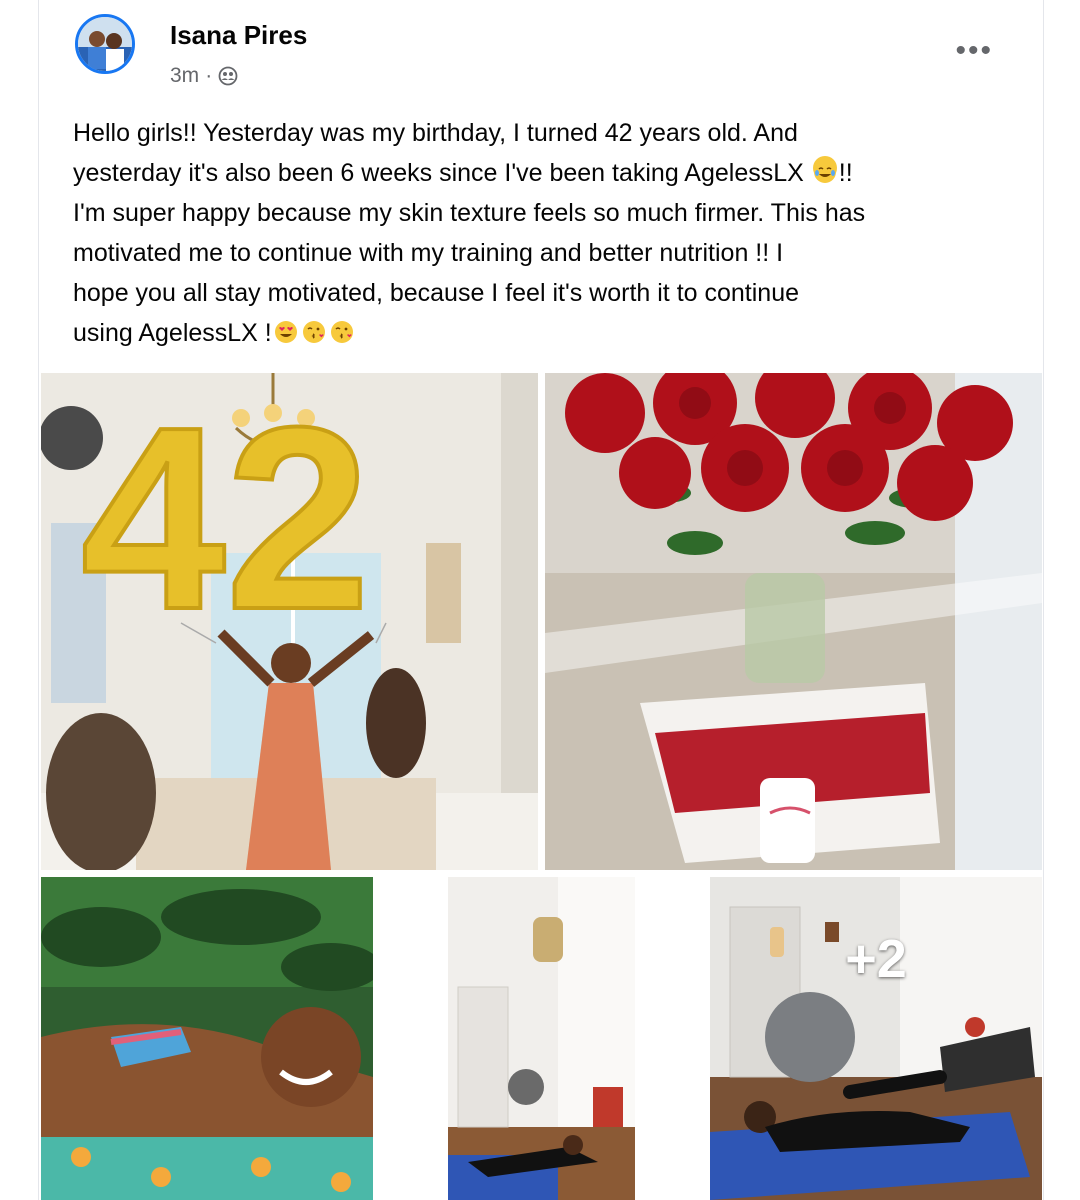 Image resolution: width=1080 pixels, height=1200 pixels. I want to click on avatar-image, so click(105, 44).